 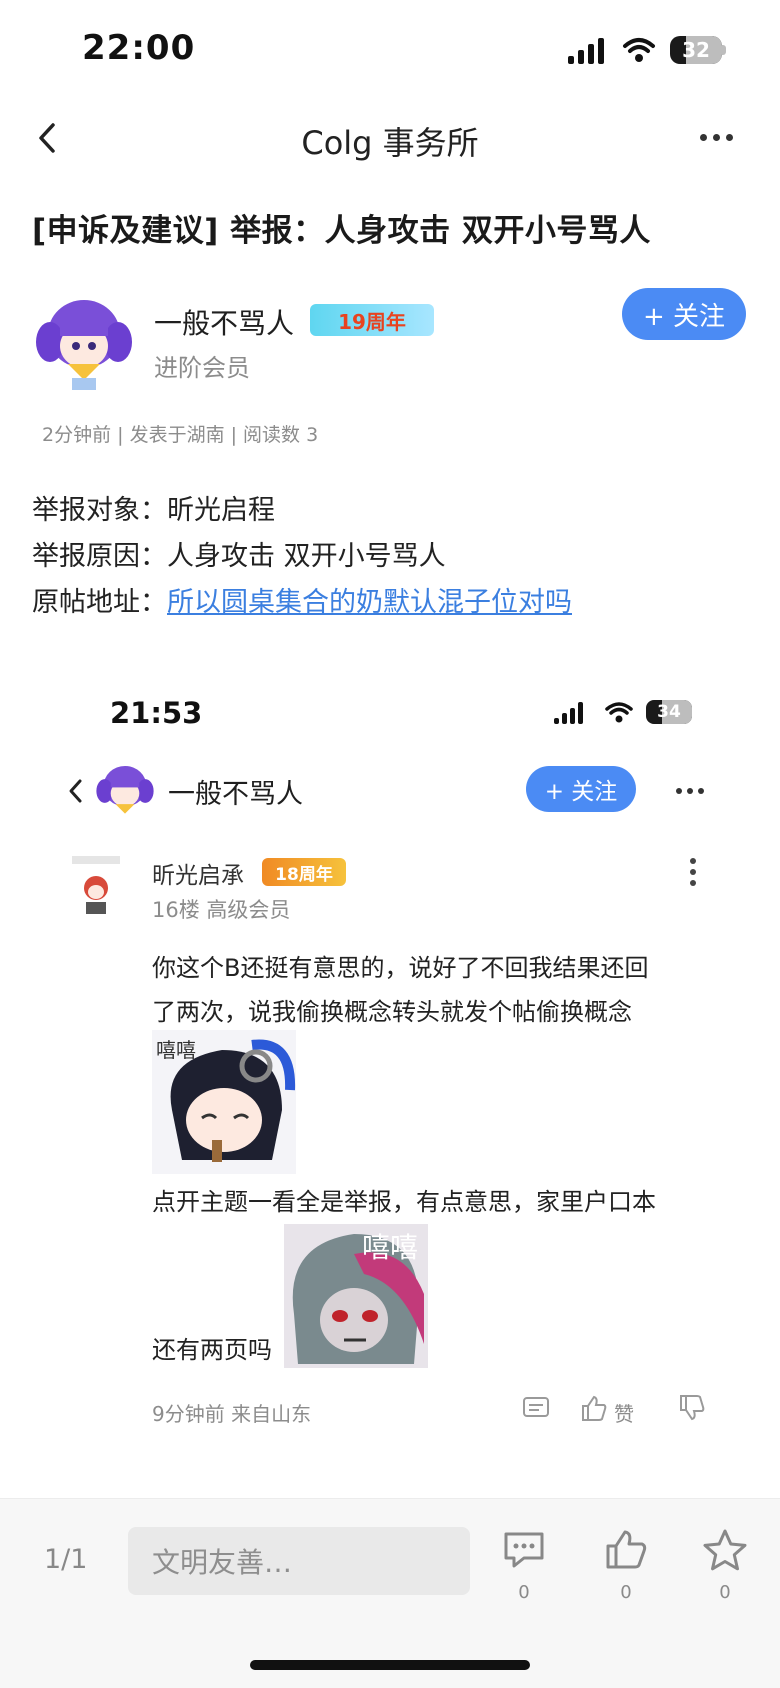 I want to click on screenshot-author-avatar, so click(x=125, y=791).